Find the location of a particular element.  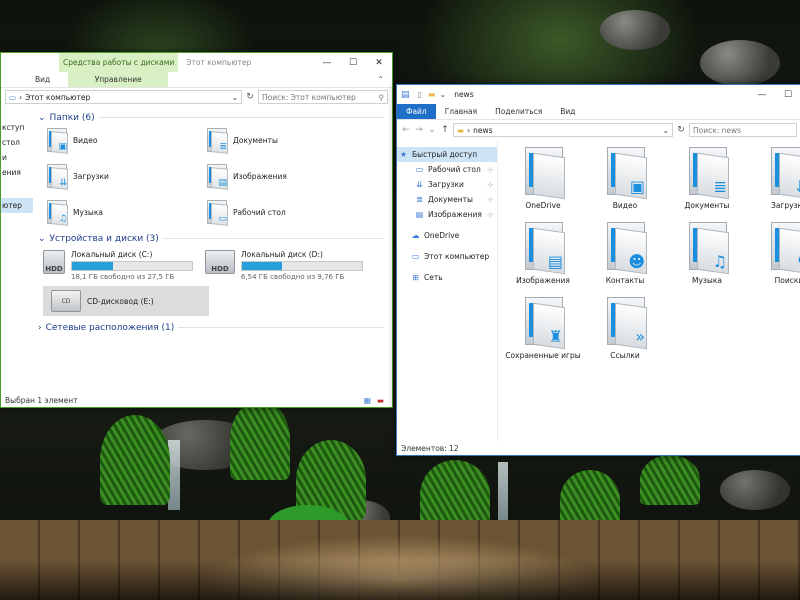

breadcrumb-current: Этот компьютер is located at coordinates (57, 97).